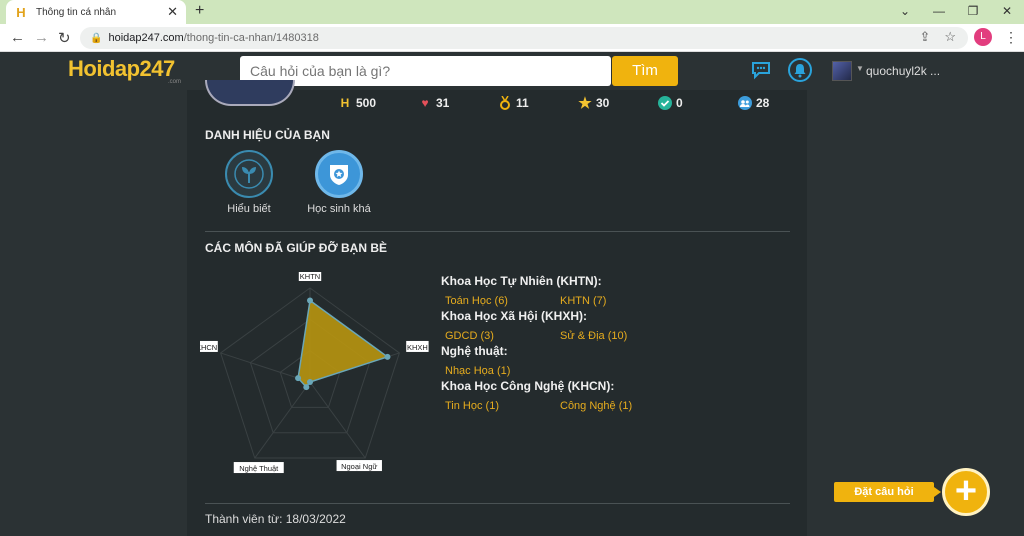 Image resolution: width=1024 pixels, height=536 pixels. Describe the element at coordinates (172, 12) in the screenshot. I see `close-icon: ✕` at that location.